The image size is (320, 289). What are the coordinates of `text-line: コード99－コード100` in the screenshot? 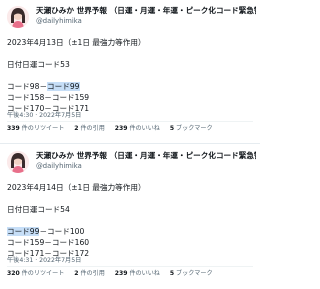 It's located at (46, 231).